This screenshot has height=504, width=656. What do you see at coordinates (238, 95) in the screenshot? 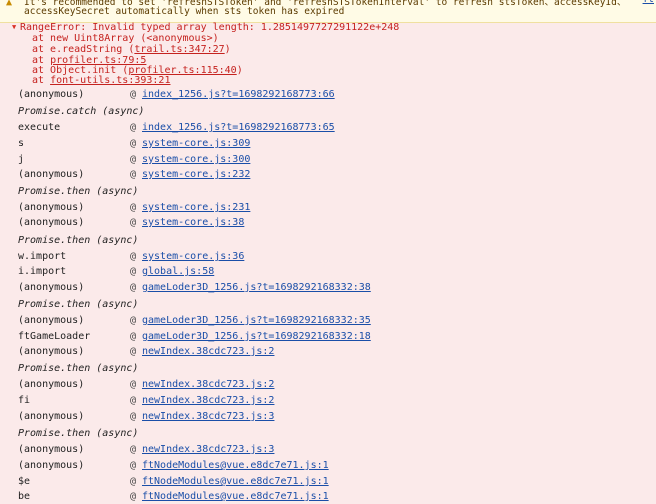
I see `stack-frame-source-link: index_1256.js?t=1698292168773:66` at bounding box center [238, 95].